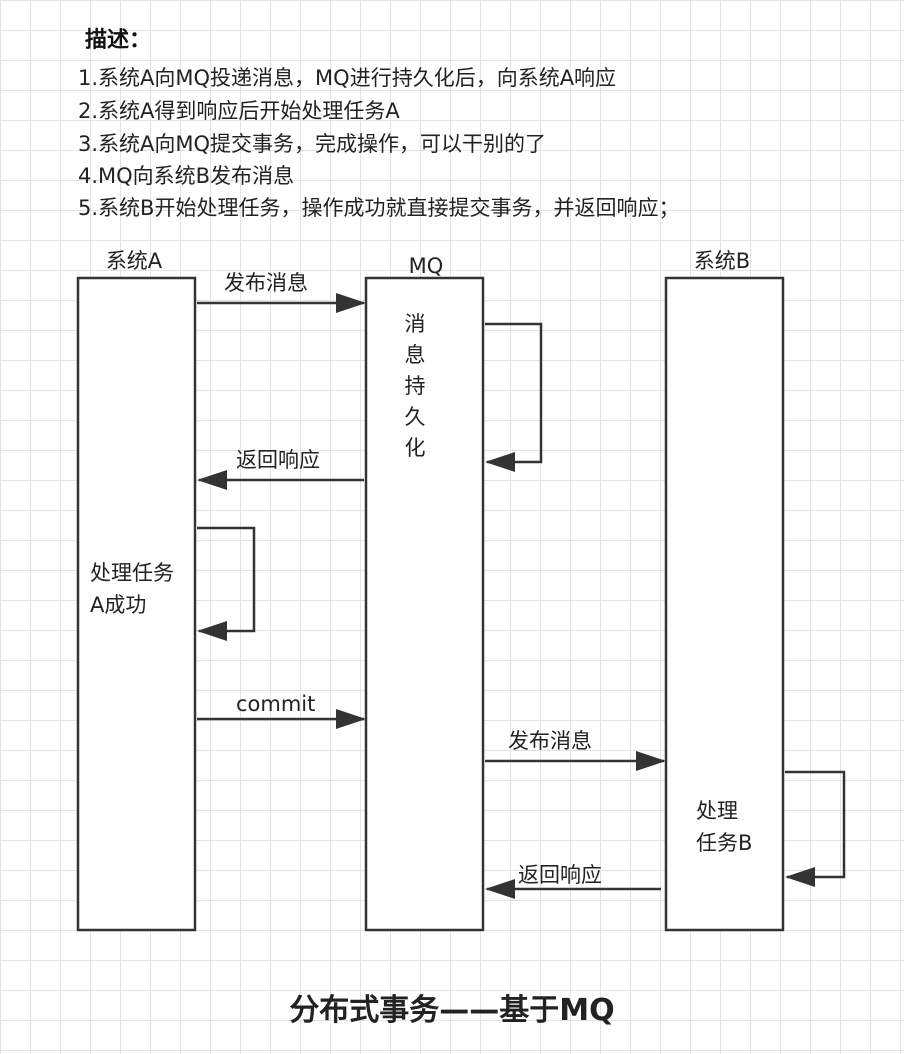  What do you see at coordinates (717, 811) in the screenshot?
I see `b-process-line-1: 处理` at bounding box center [717, 811].